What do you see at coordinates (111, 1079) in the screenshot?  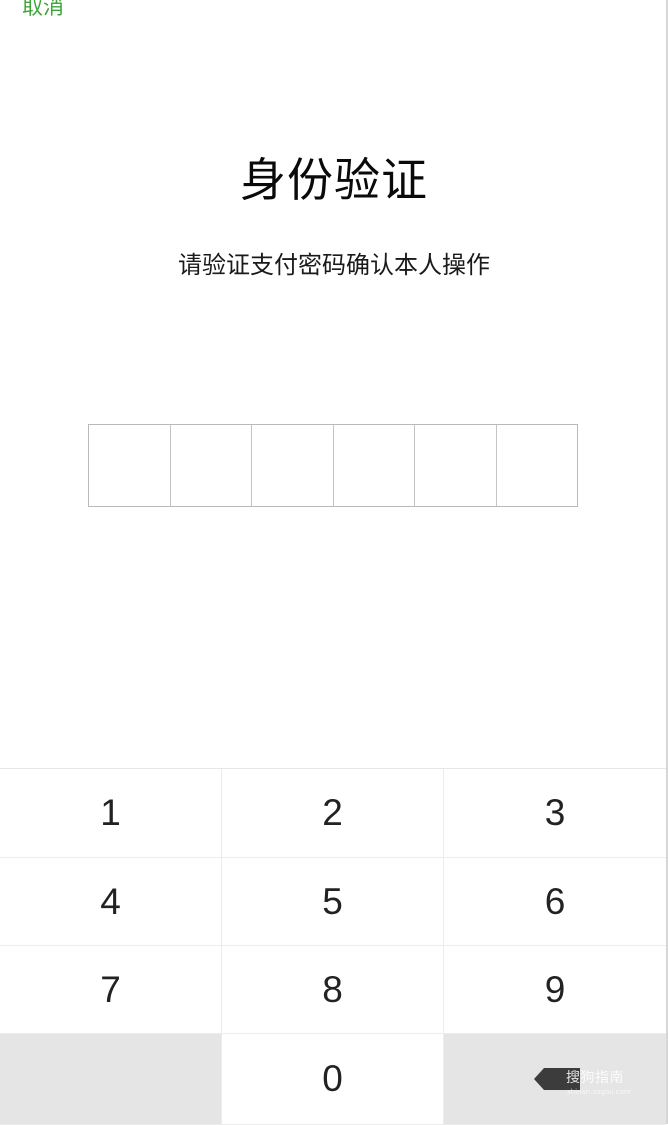 I see `key-blank` at bounding box center [111, 1079].